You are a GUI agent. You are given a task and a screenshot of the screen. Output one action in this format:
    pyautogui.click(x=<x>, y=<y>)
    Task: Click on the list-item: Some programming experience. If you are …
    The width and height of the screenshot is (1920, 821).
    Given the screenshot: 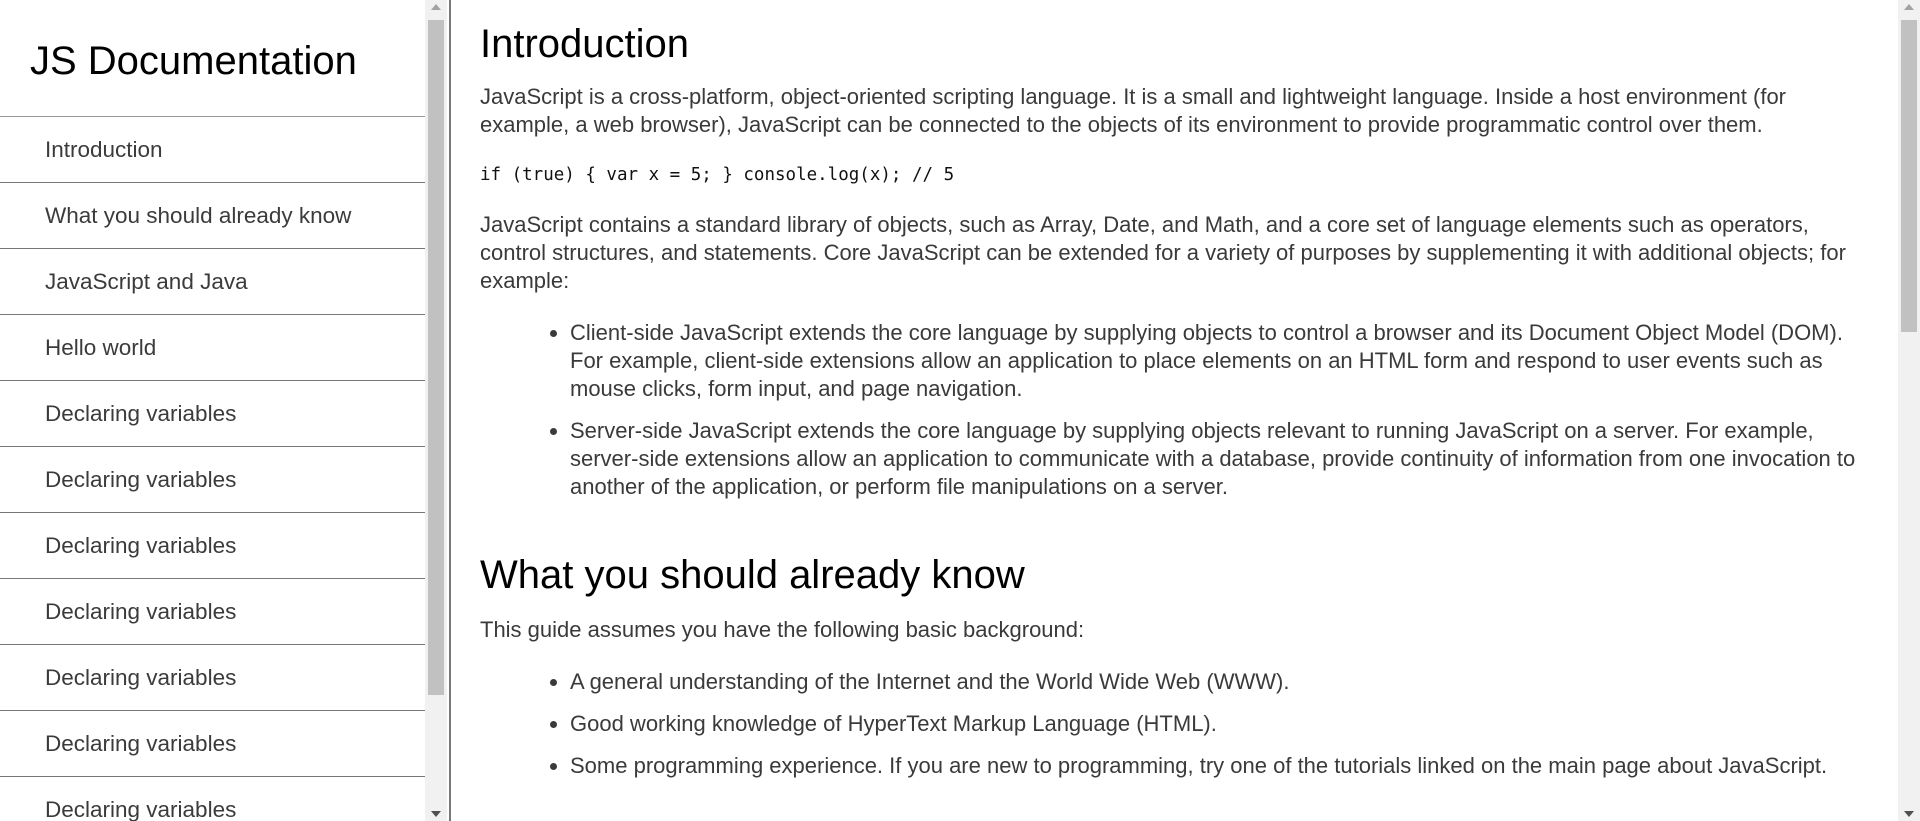 What is the action you would take?
    pyautogui.click(x=1224, y=766)
    